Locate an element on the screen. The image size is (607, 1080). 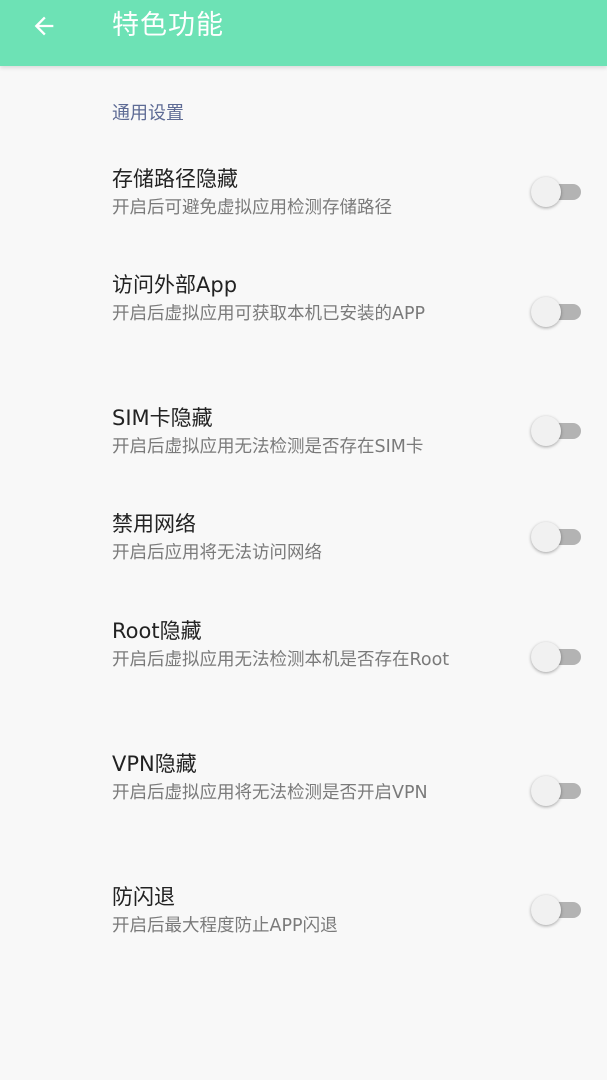
setting-vpn-hide: VPN隐藏 开启后虚拟应用将无法检测是否开启VPN is located at coordinates (303, 793).